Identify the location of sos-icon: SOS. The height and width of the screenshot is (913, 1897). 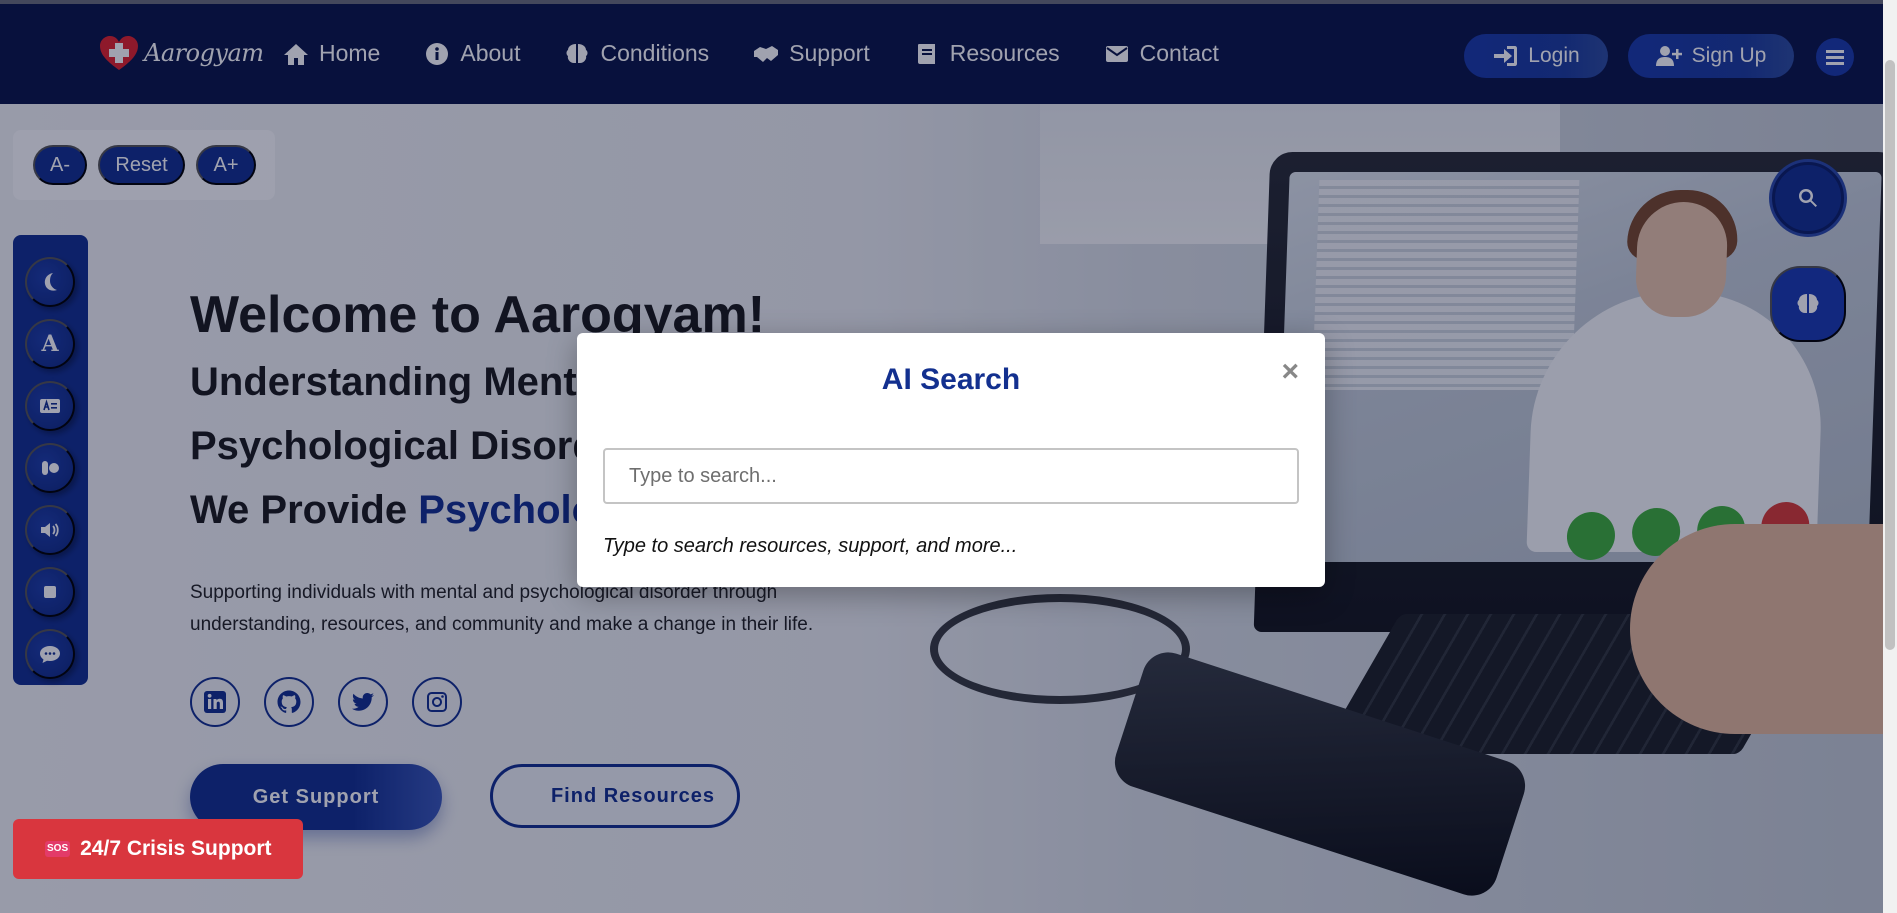
(58, 849).